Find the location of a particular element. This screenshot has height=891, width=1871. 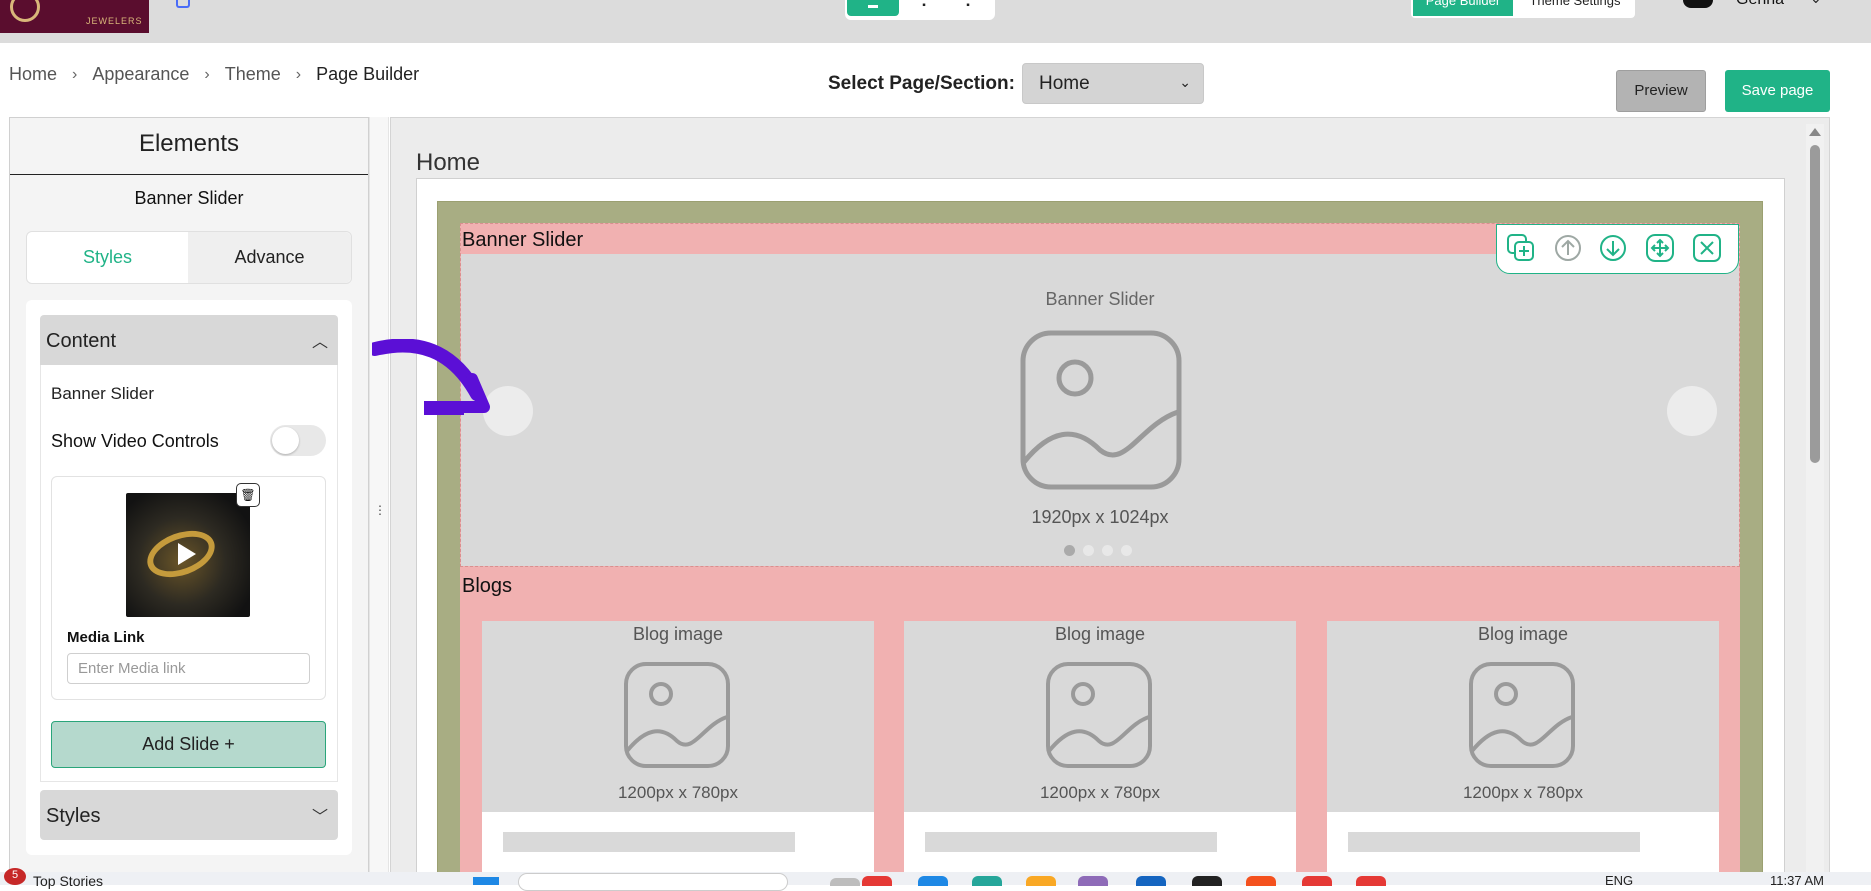

breadcrumb-appearance: Appearance is located at coordinates (140, 74).